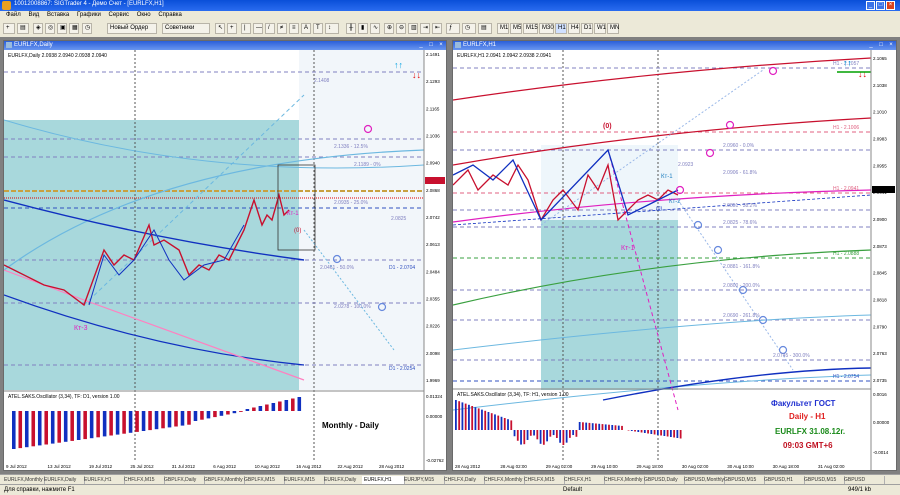 This screenshot has width=900, height=495. What do you see at coordinates (516, 28) in the screenshot?
I see `tf-m5: M5` at bounding box center [516, 28].